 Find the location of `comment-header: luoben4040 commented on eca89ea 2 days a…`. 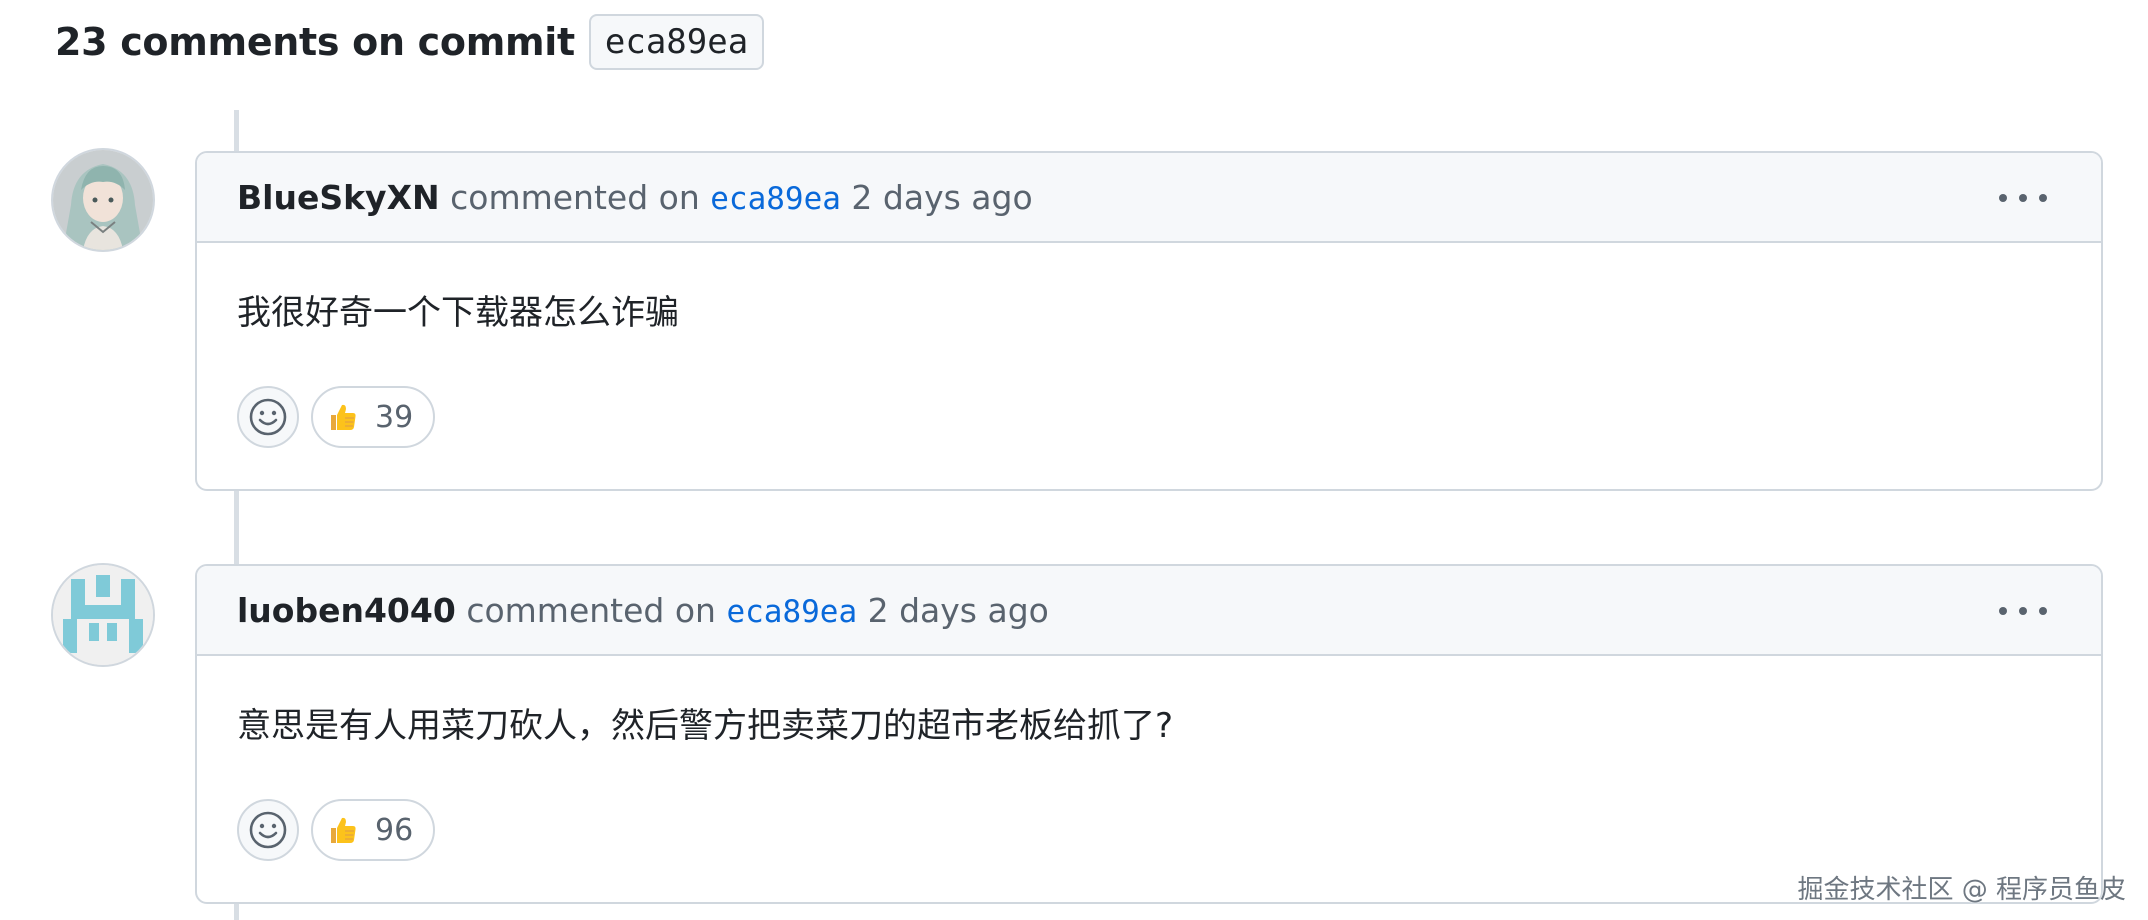

comment-header: luoben4040 commented on eca89ea 2 days a… is located at coordinates (1149, 611).